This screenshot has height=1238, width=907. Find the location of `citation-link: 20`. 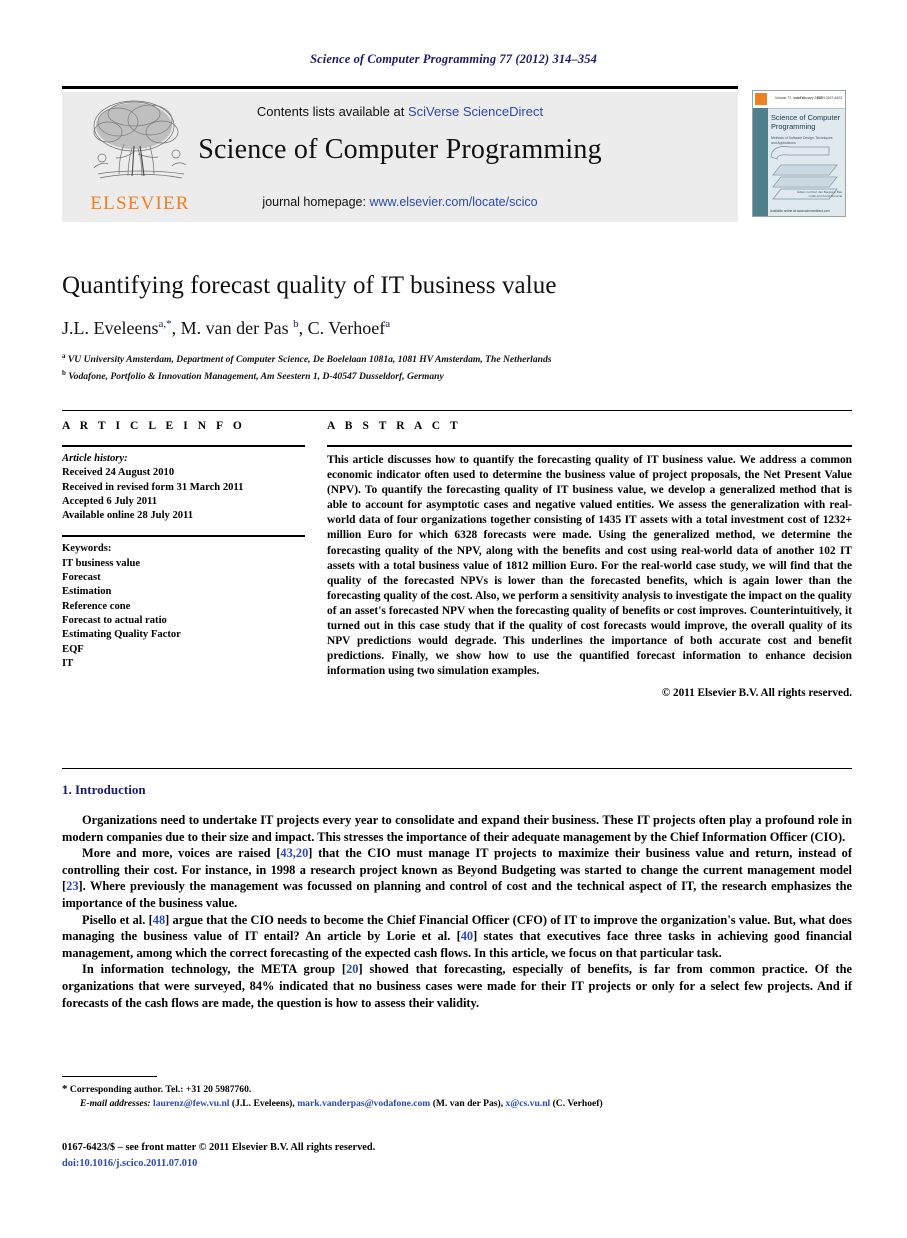

citation-link: 20 is located at coordinates (352, 969).